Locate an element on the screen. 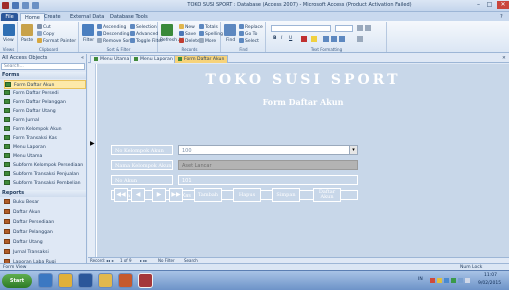 Image resolution: width=509 pixels, height=290 pixels. copy-button: Copy is located at coordinates (45, 34).